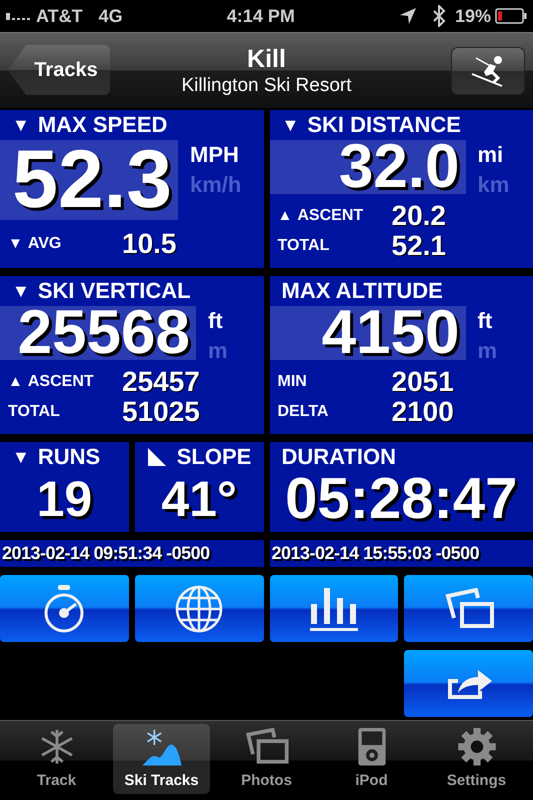  I want to click on signal-icon, so click(19, 16).